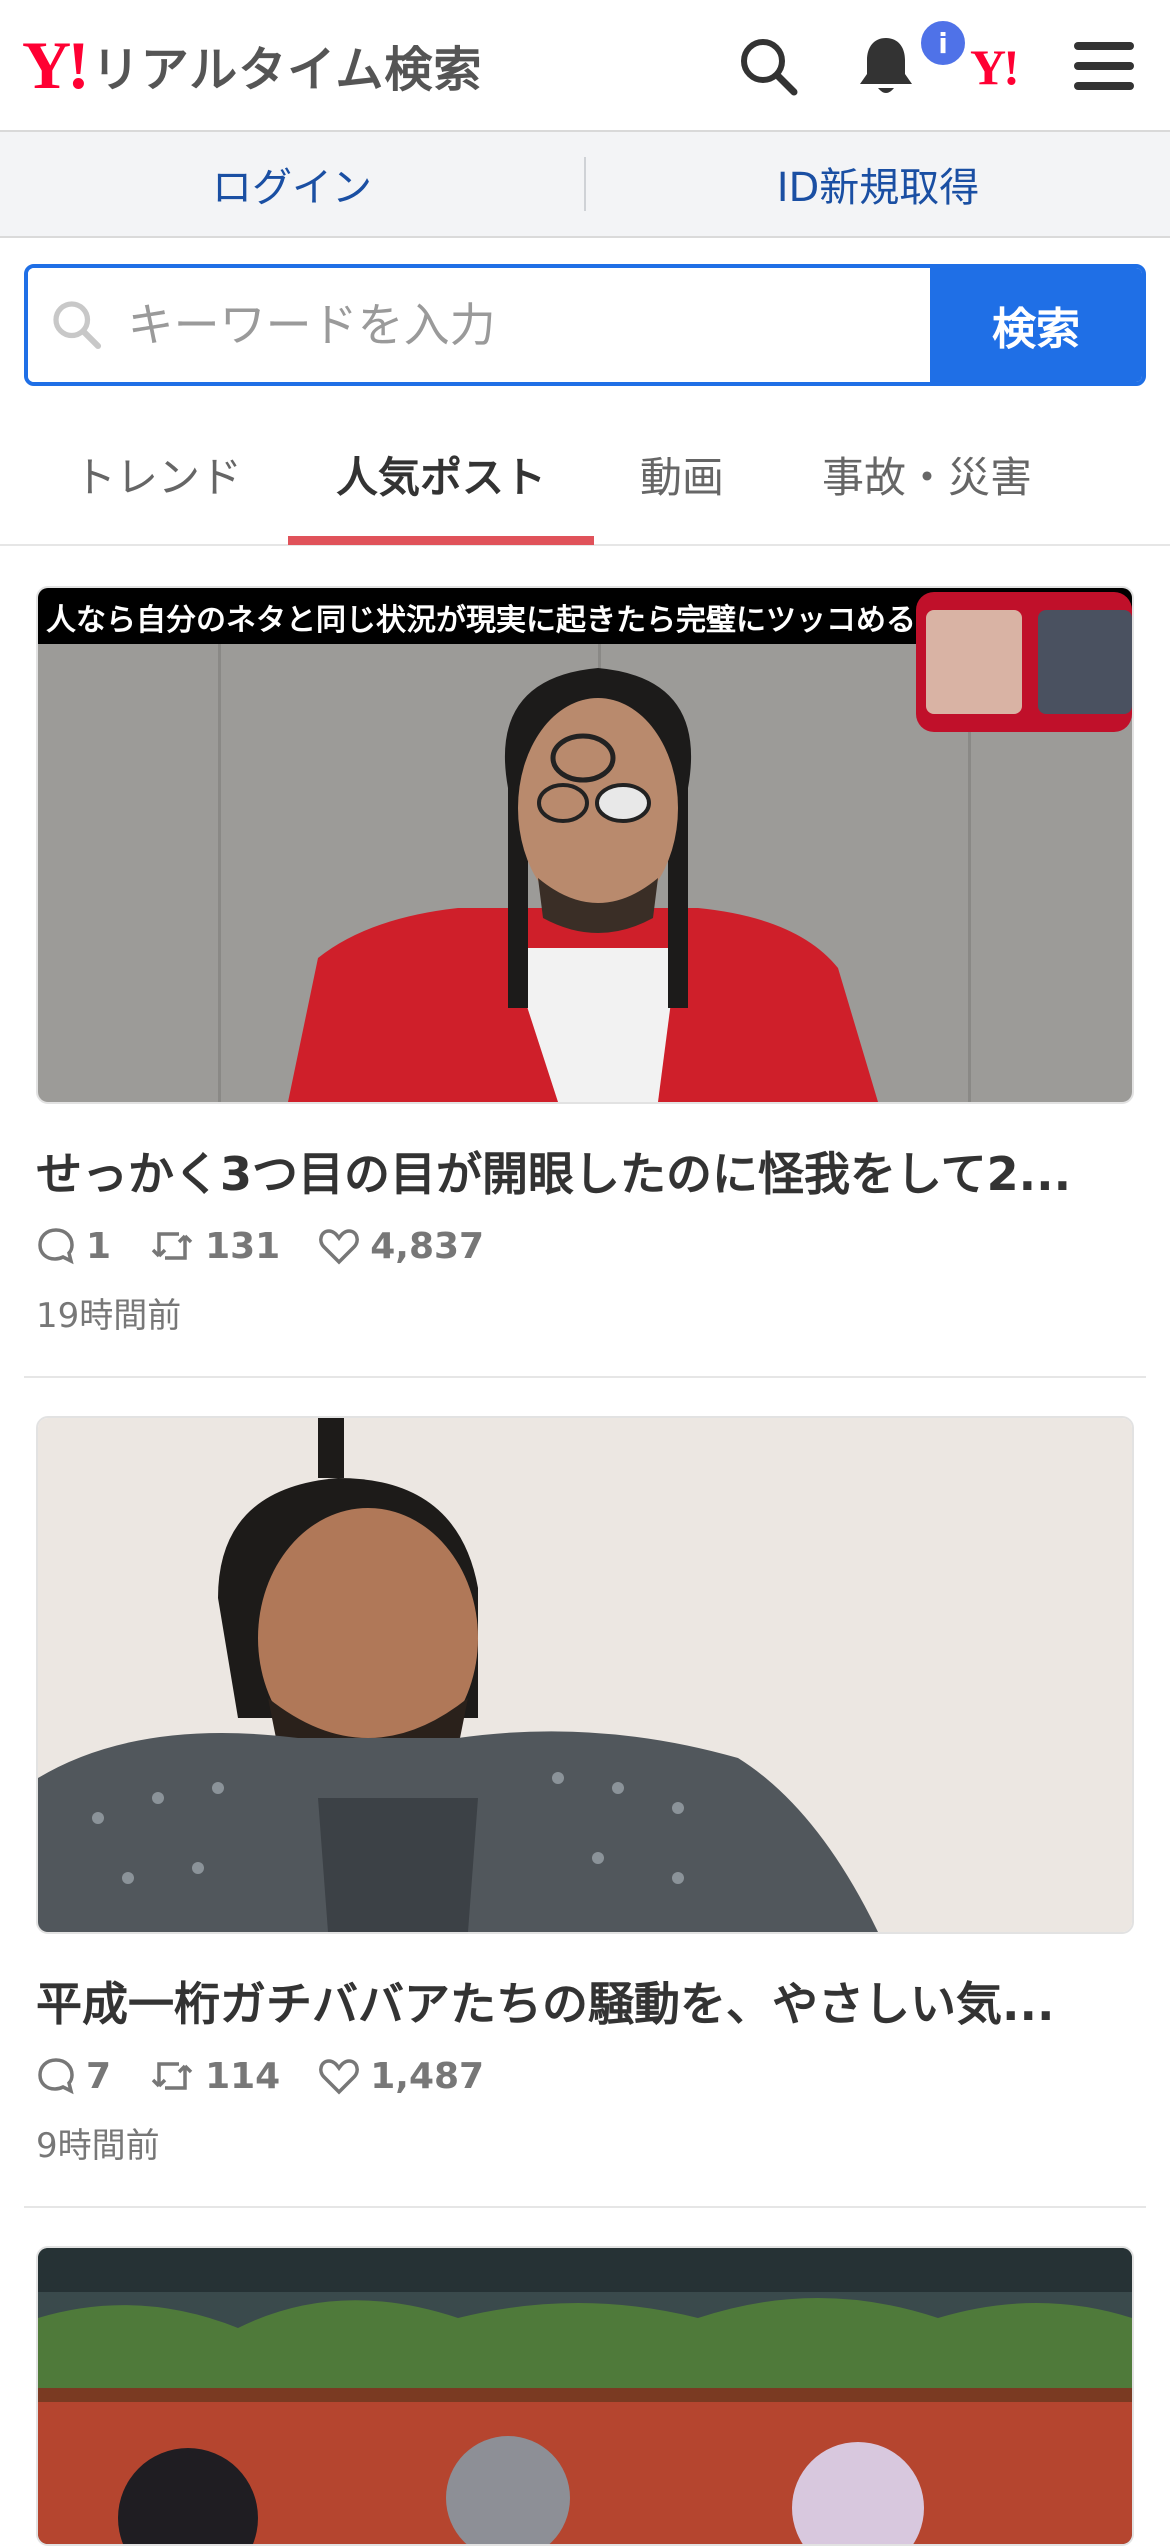 This screenshot has height=2546, width=1170. I want to click on reply-count-value: 1, so click(99, 1246).